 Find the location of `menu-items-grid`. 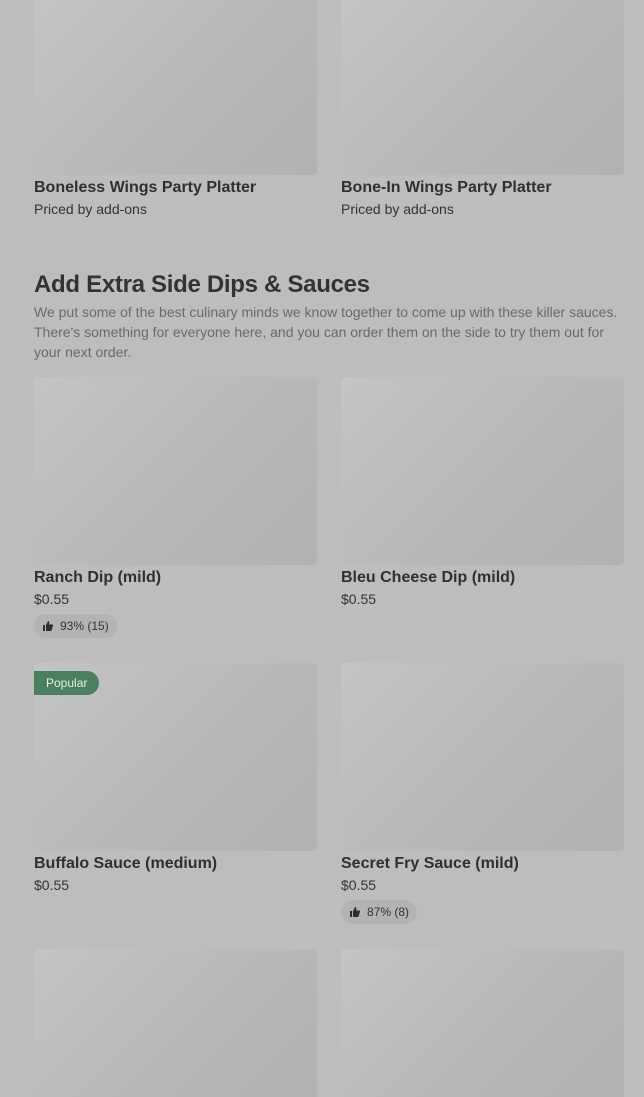

menu-items-grid is located at coordinates (329, 1023).